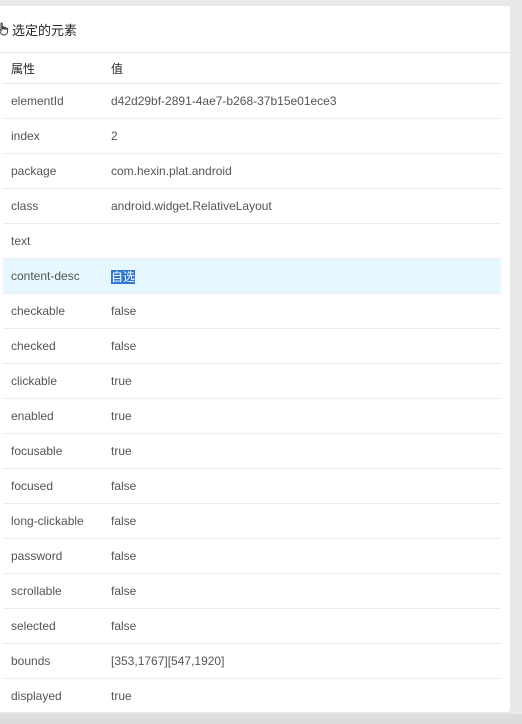 The width and height of the screenshot is (522, 724). What do you see at coordinates (37, 451) in the screenshot?
I see `attribute-key: focusable` at bounding box center [37, 451].